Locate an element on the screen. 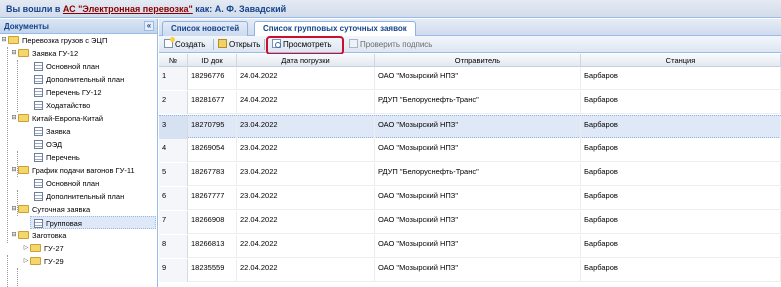 The width and height of the screenshot is (781, 287). tree-node: Ходатайство is located at coordinates (62, 105).